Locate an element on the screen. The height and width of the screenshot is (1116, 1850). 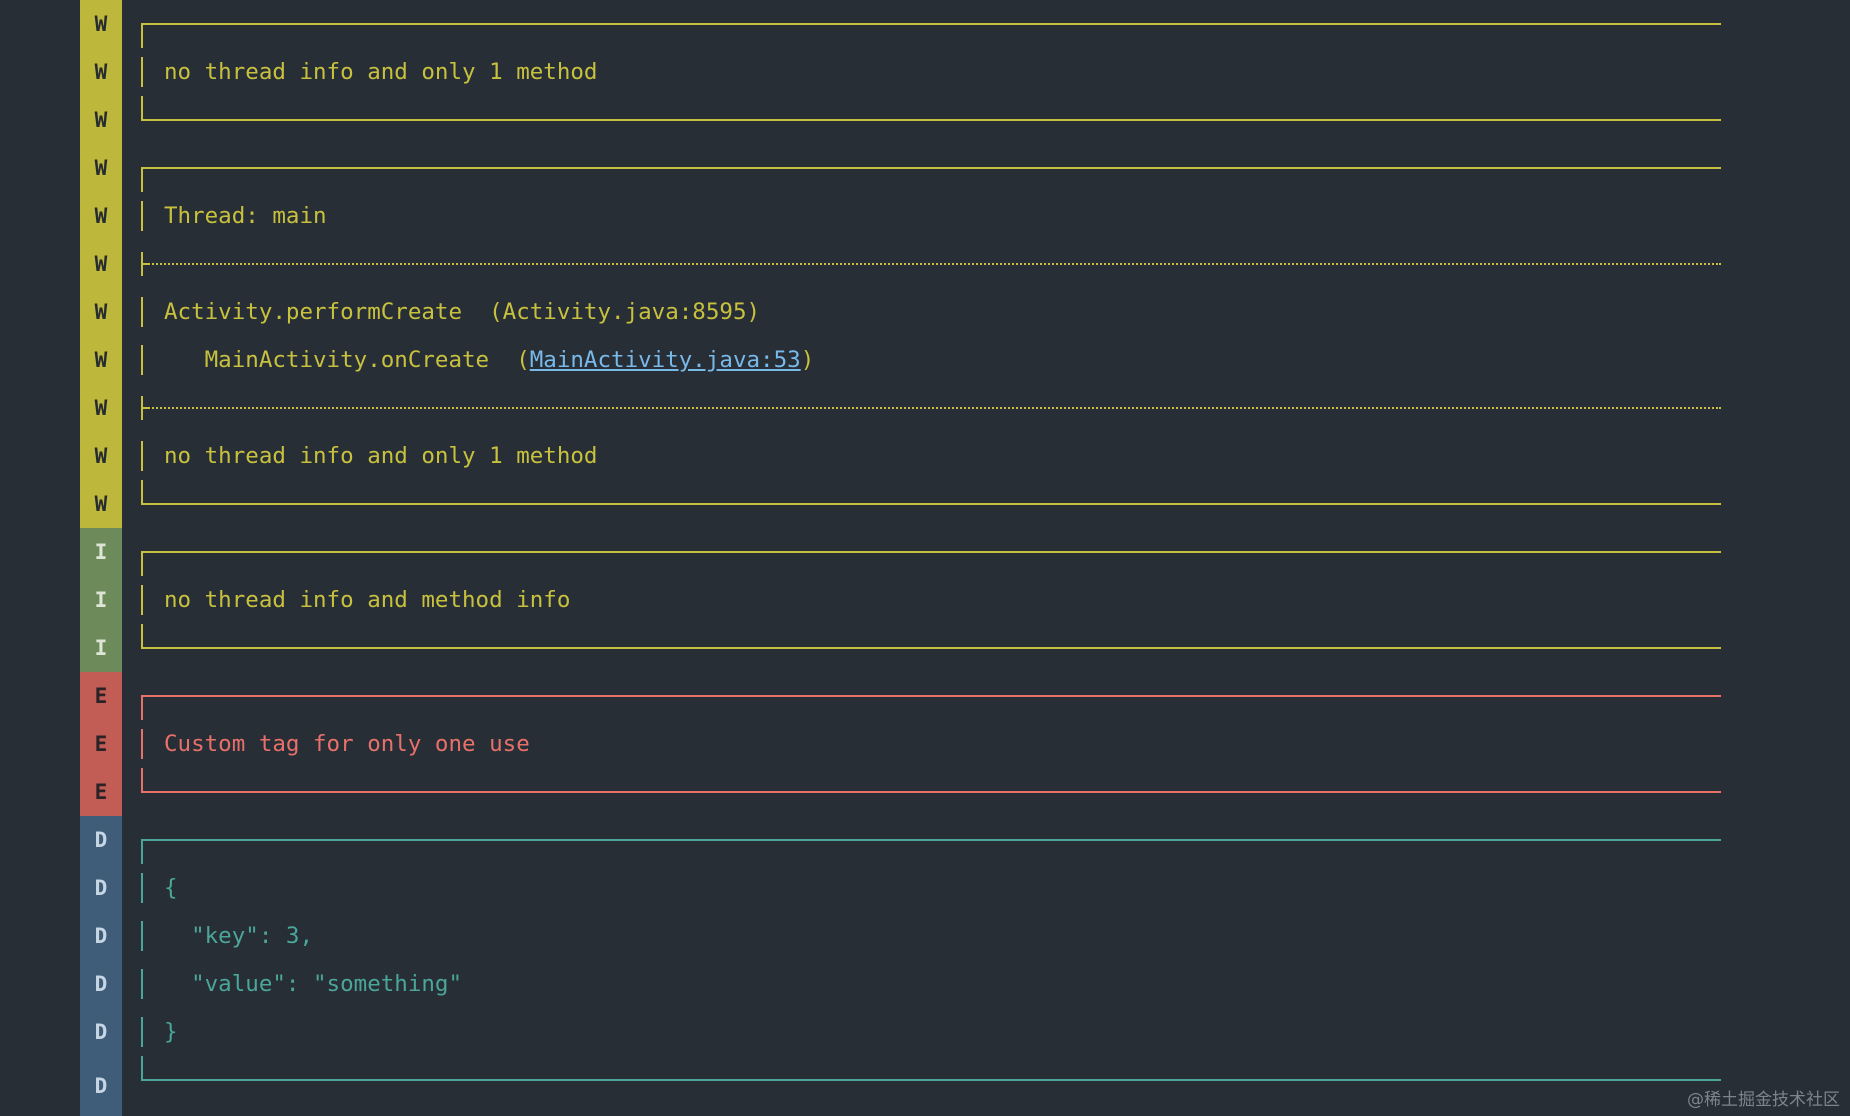
log-line: no thread info and method info is located at coordinates (931, 600).